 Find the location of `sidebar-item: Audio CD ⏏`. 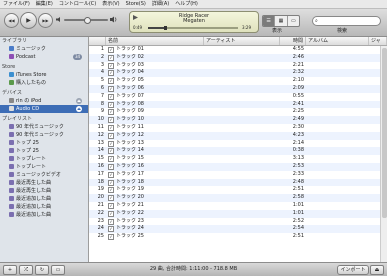

sidebar-item: Audio CD ⏏ is located at coordinates (44, 109).